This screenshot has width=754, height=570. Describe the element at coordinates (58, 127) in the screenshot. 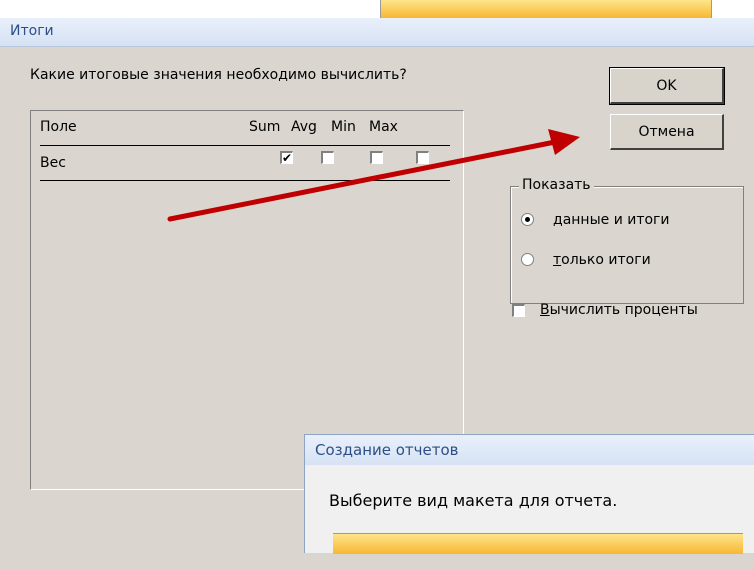

I see `header-field: Поле` at that location.